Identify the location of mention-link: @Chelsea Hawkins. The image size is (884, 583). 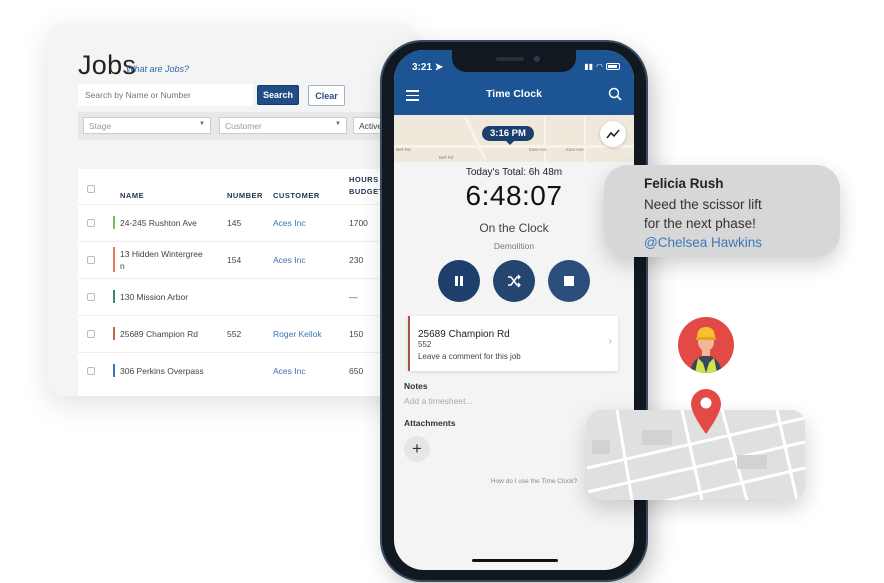
(739, 242).